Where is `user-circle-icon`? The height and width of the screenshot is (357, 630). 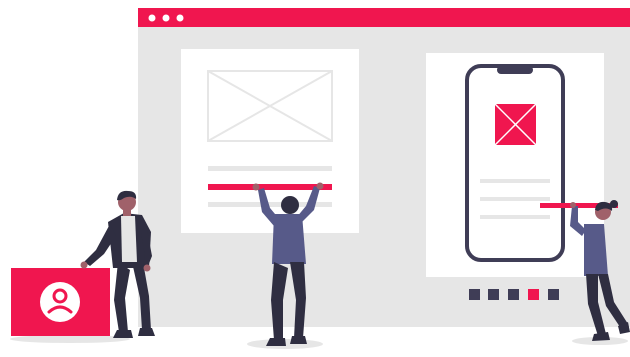
user-circle-icon is located at coordinates (60, 302).